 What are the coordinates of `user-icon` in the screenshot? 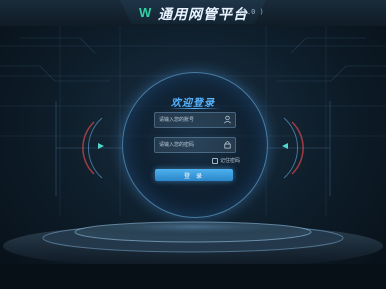 It's located at (227, 119).